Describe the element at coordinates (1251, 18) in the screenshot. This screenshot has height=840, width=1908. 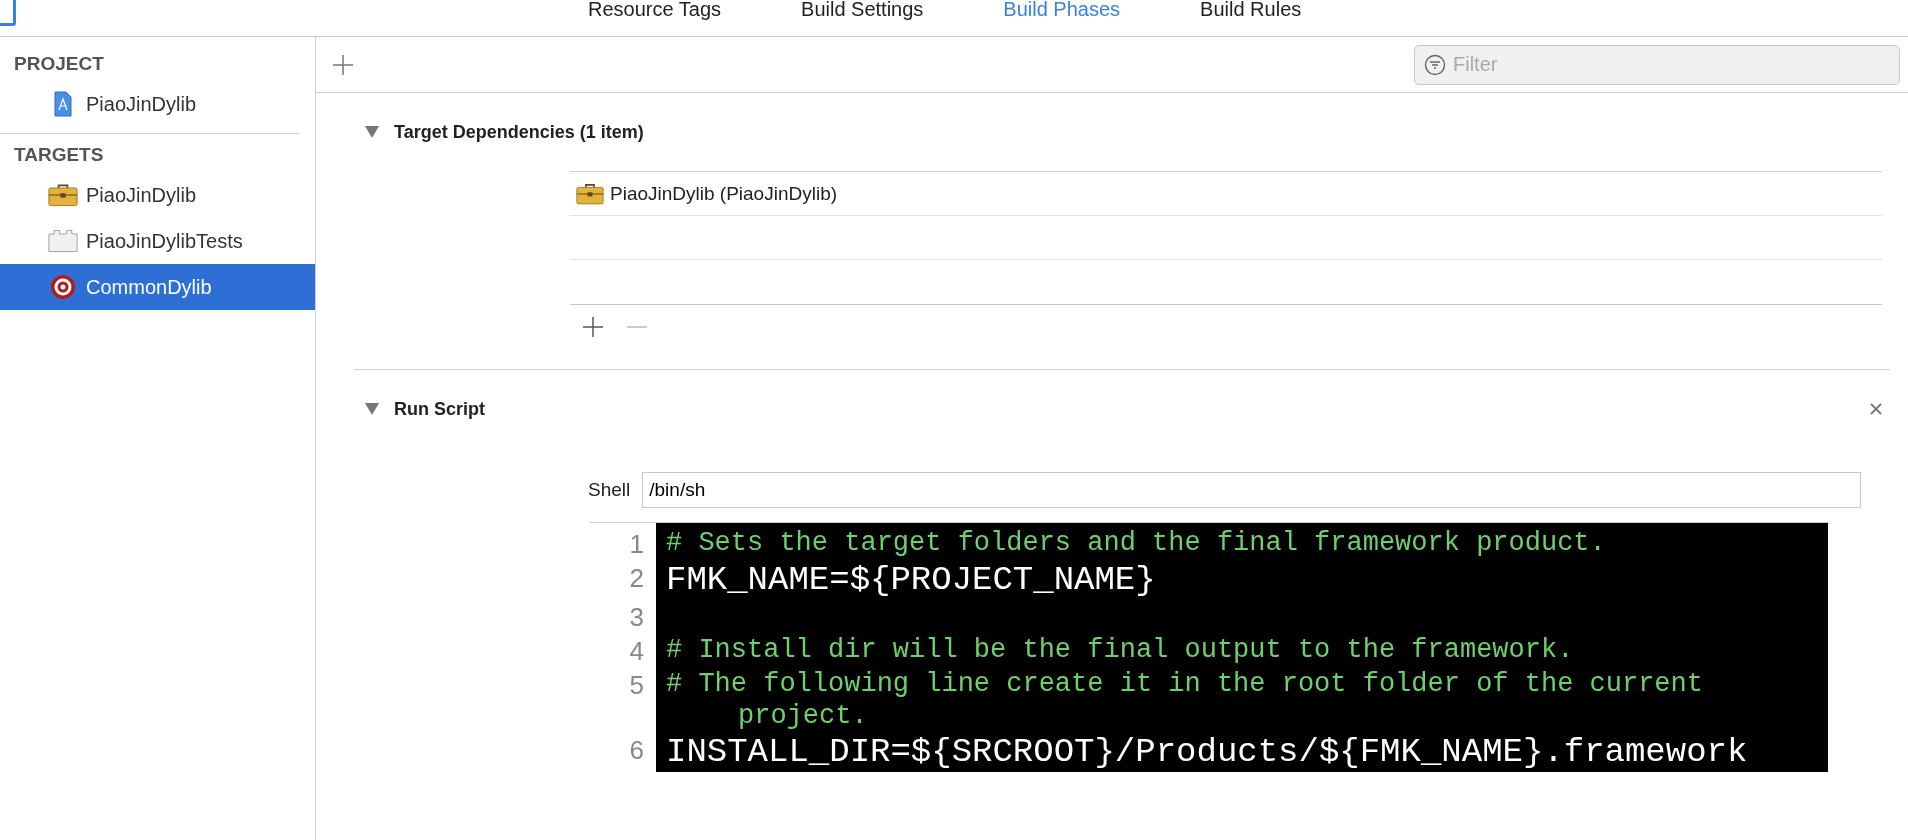
I see `tab: Build Rules` at that location.